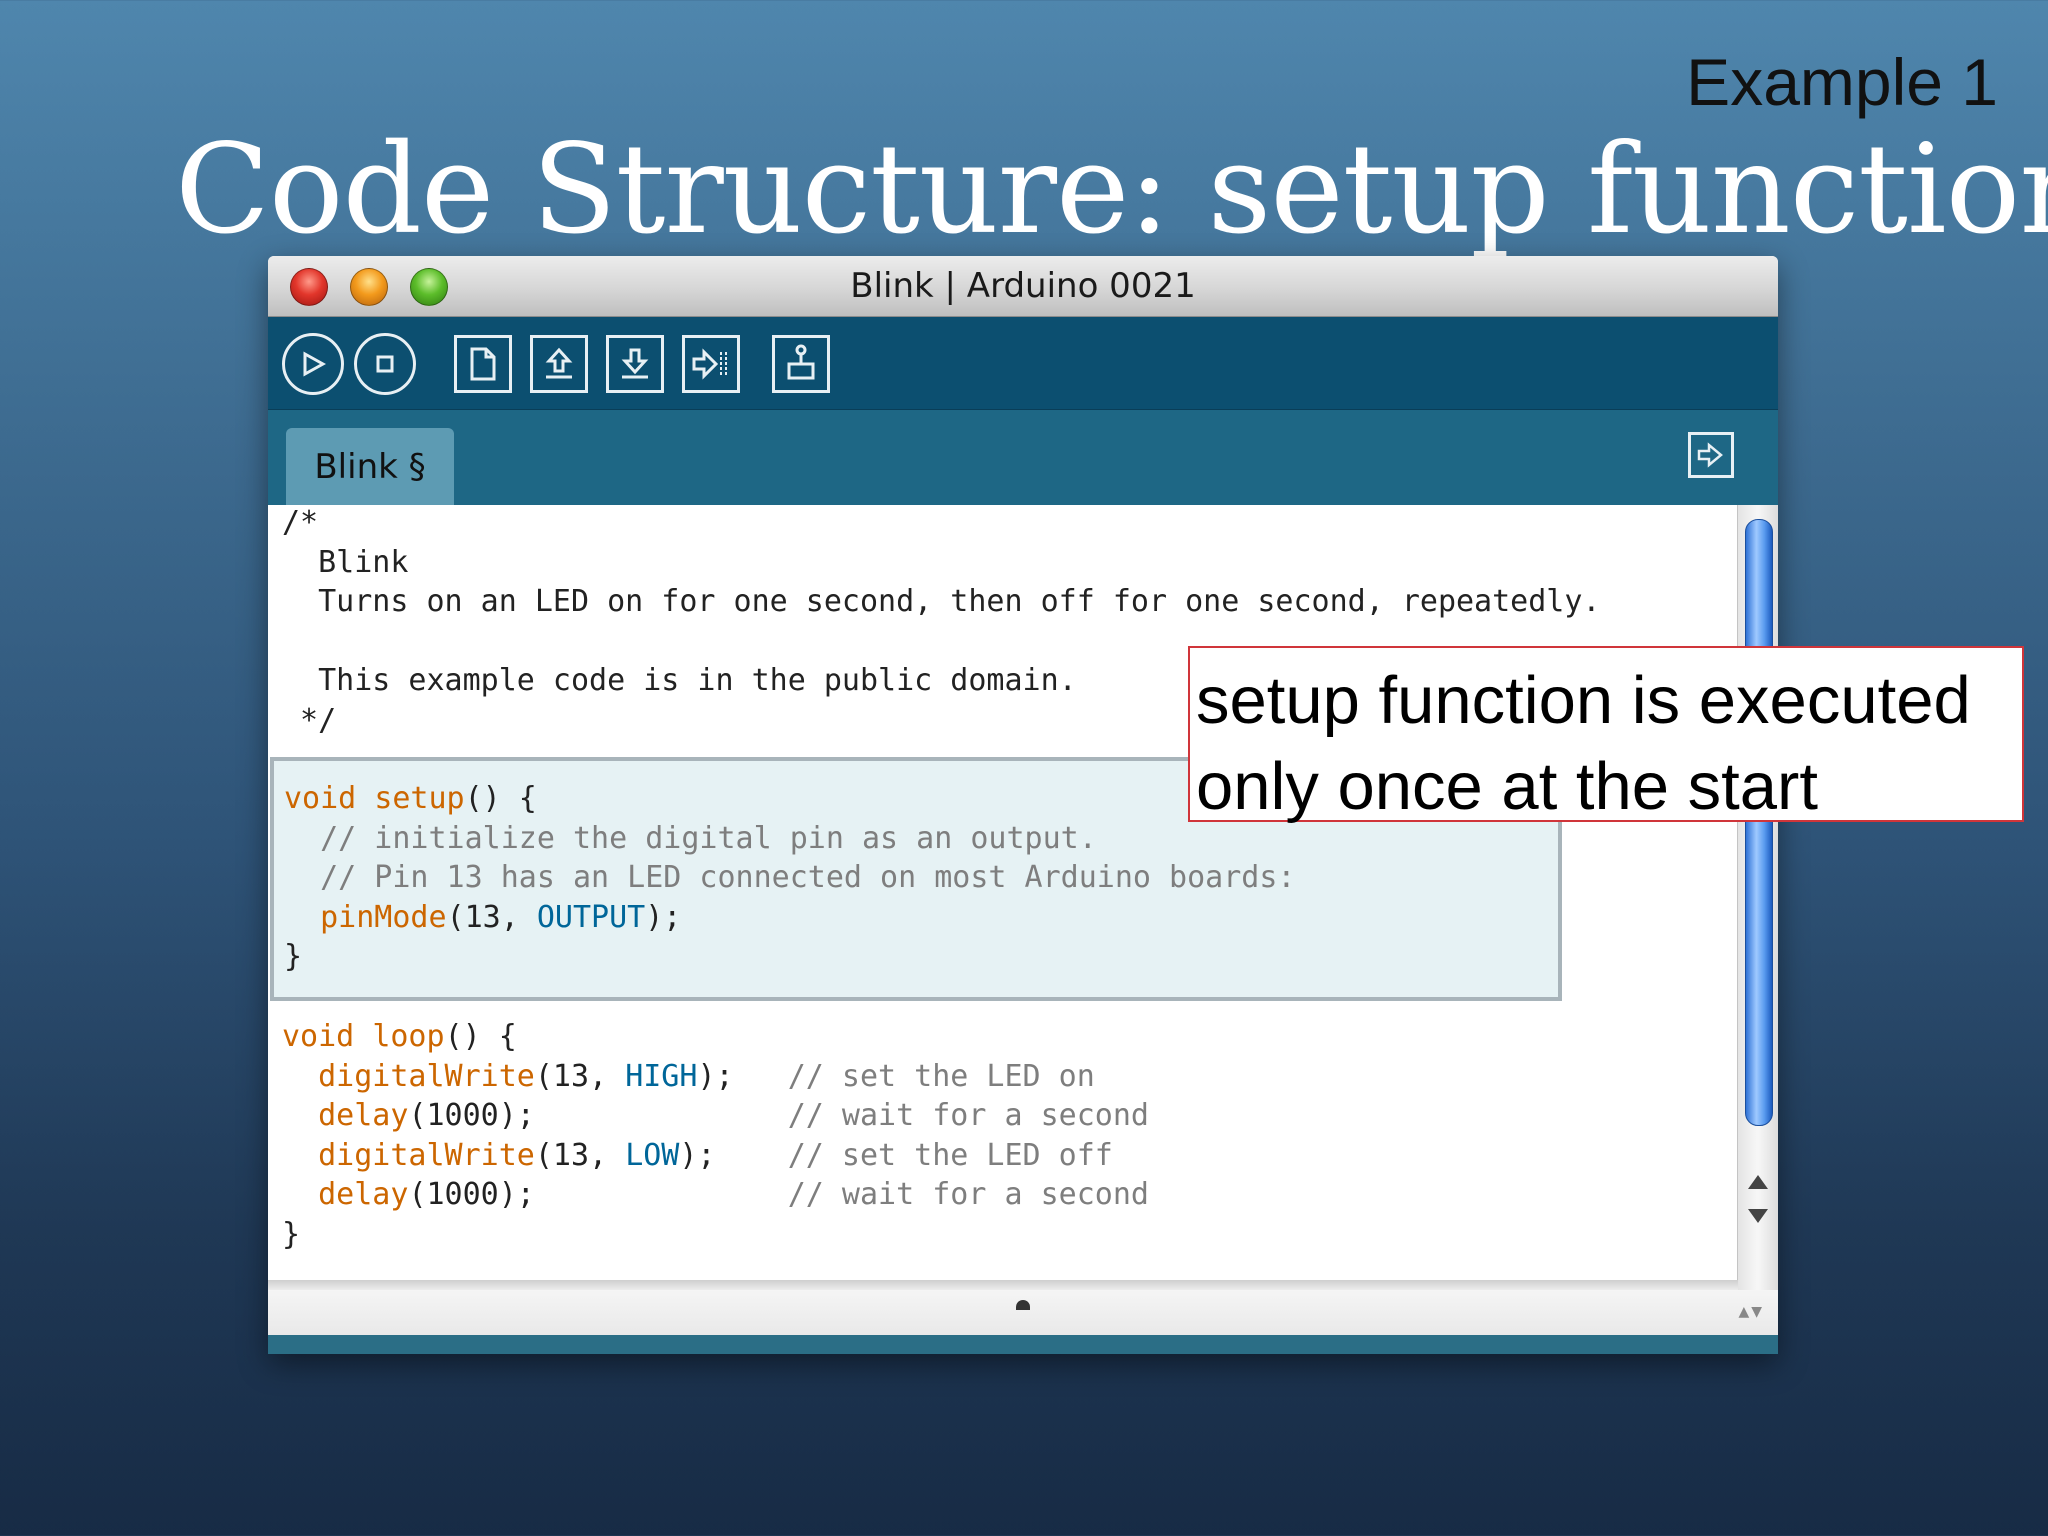  Describe the element at coordinates (1003, 1285) in the screenshot. I see `editor-divider` at that location.